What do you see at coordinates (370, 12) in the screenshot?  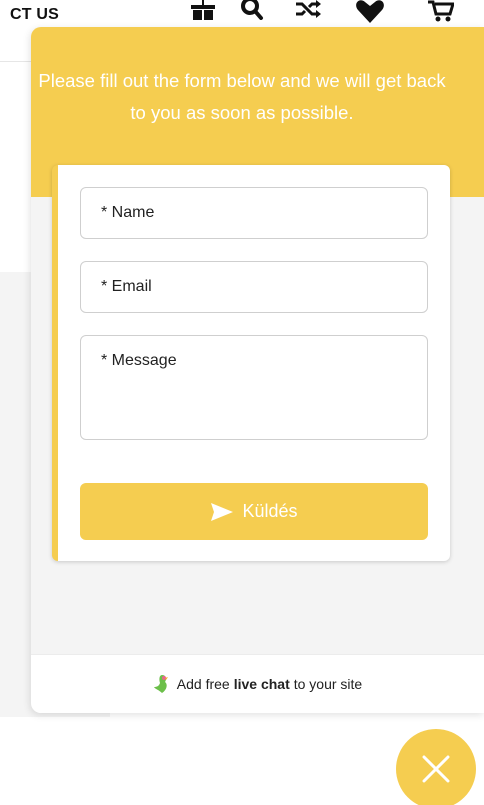 I see `heart-icon` at bounding box center [370, 12].